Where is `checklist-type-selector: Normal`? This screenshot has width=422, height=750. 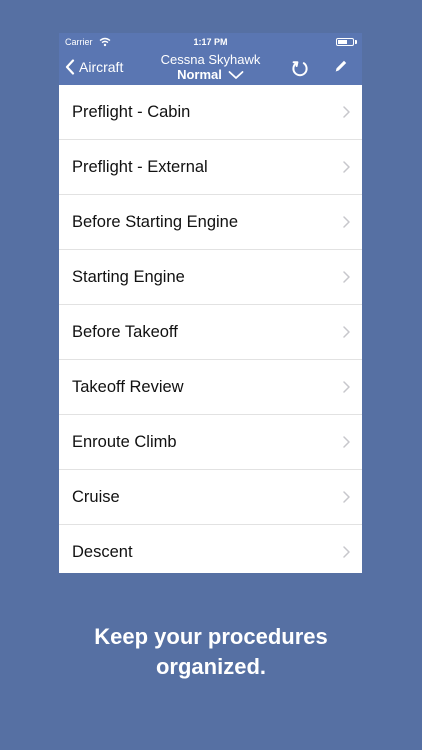 checklist-type-selector: Normal is located at coordinates (210, 74).